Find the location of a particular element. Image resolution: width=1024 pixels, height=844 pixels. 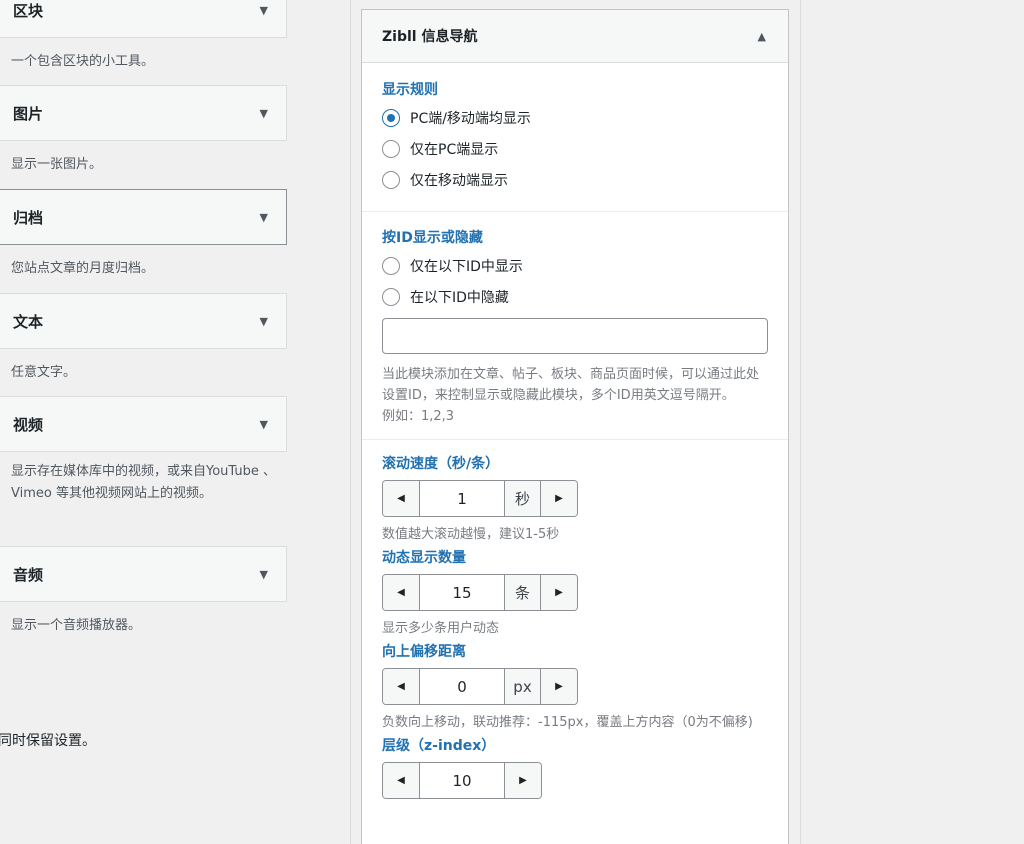

stepper-value: 15 is located at coordinates (462, 592).